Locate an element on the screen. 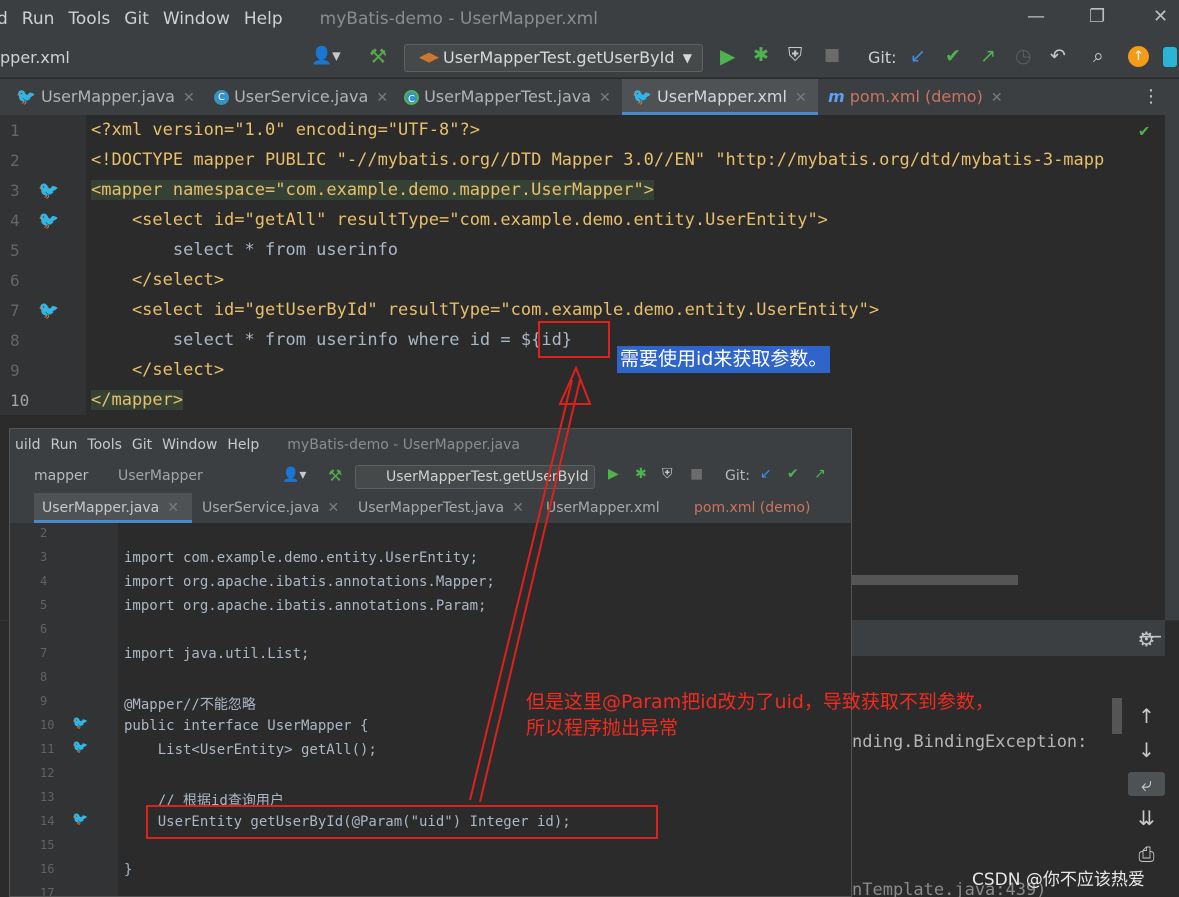 The width and height of the screenshot is (1179, 897). annotation-red: 但是这里@Param把id改为了uid，导致获取不到参数， 所以程序抛出异常 is located at coordinates (760, 715).